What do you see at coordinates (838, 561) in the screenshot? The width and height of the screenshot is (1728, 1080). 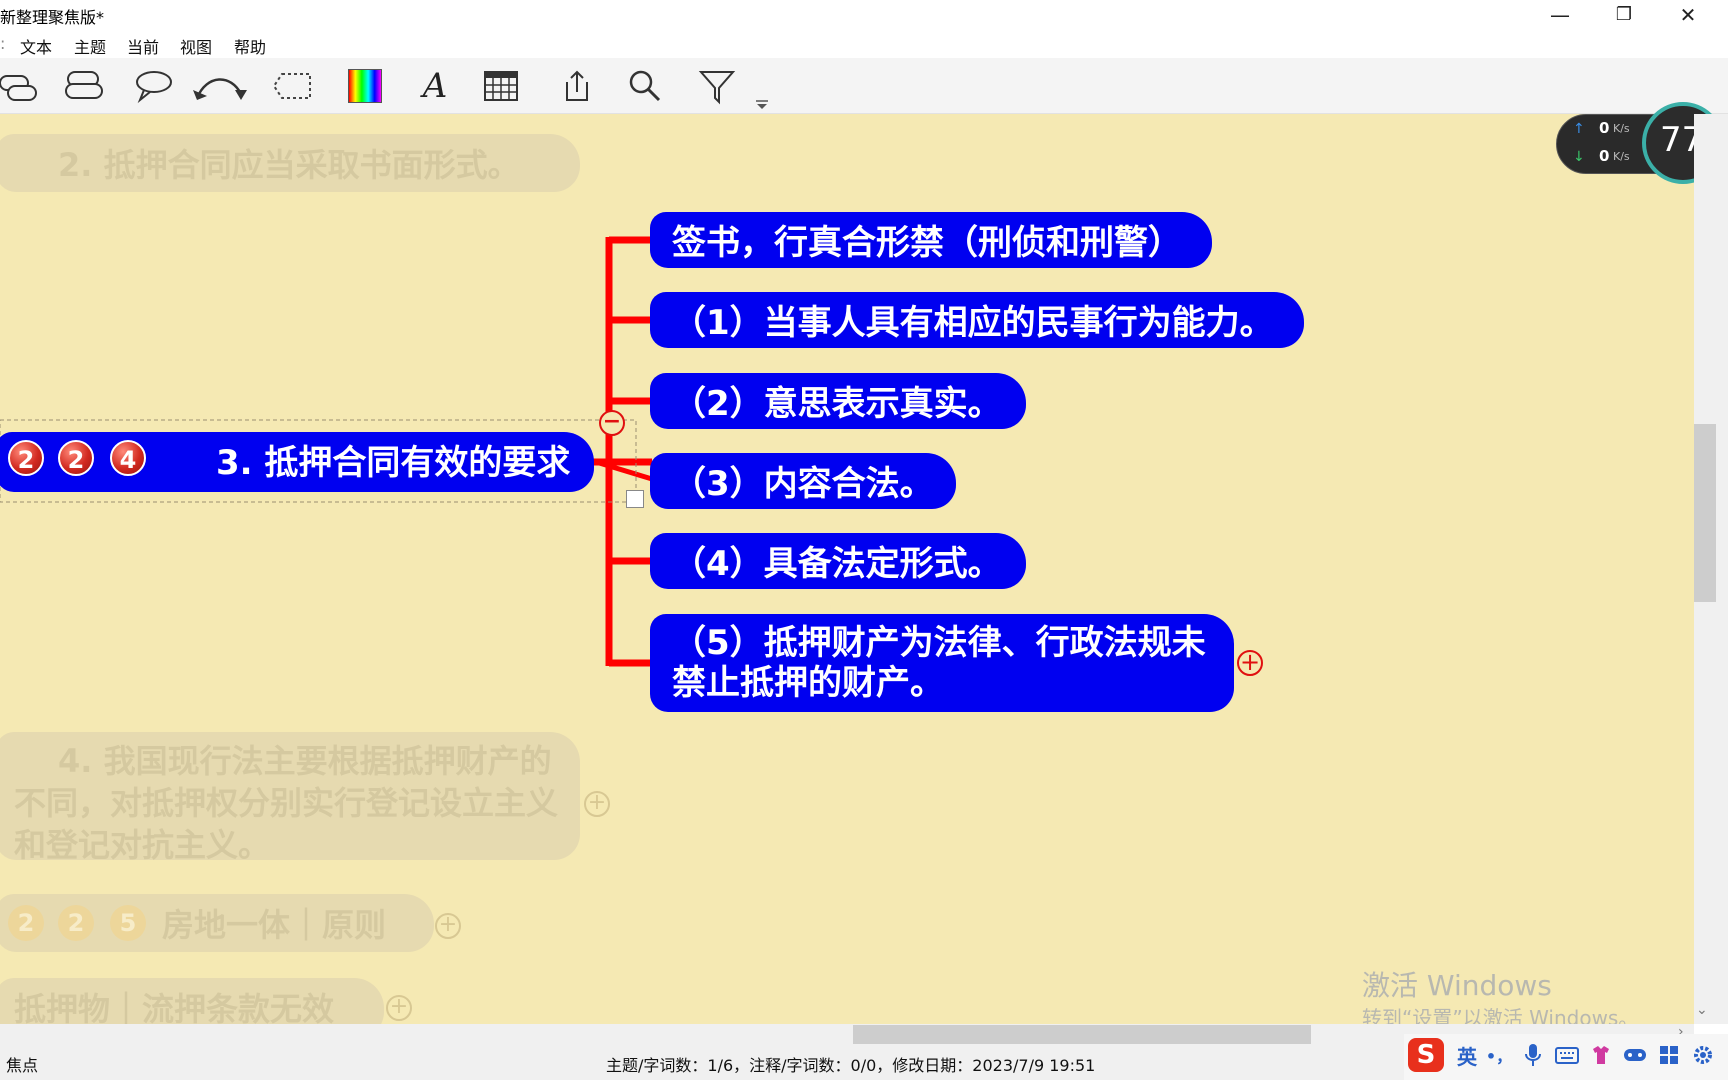 I see `child-topic-4: （4）具备法定形式。` at bounding box center [838, 561].